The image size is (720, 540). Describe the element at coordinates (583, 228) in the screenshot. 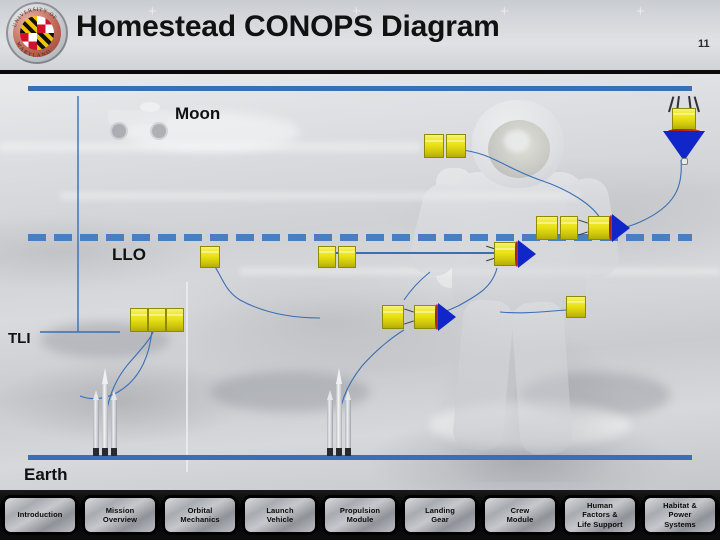

I see `llo-stack-right` at that location.